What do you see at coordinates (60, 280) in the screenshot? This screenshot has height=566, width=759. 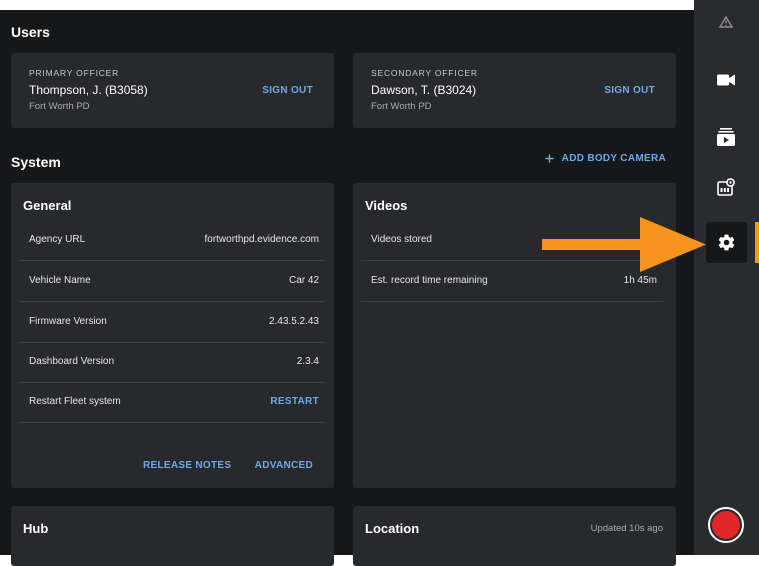 I see `vehicle-name-label: Vehicle Name` at bounding box center [60, 280].